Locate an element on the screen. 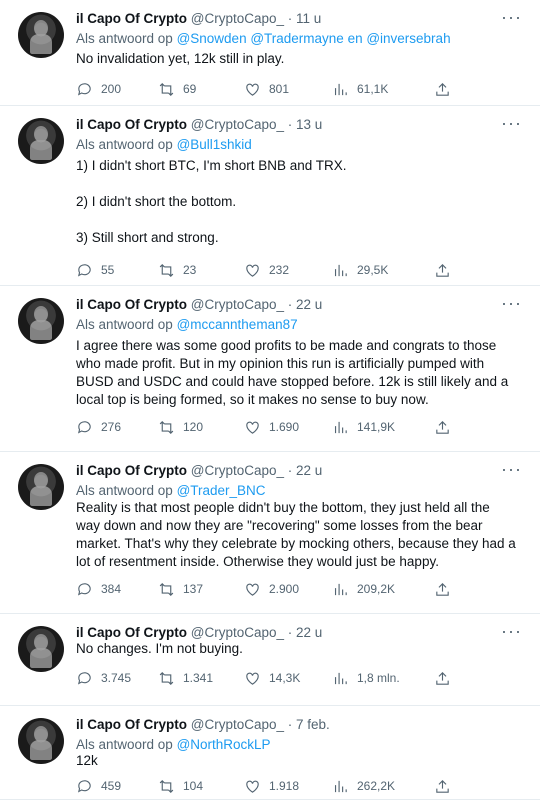 This screenshot has width=540, height=800. retweet-count: 23 is located at coordinates (190, 270).